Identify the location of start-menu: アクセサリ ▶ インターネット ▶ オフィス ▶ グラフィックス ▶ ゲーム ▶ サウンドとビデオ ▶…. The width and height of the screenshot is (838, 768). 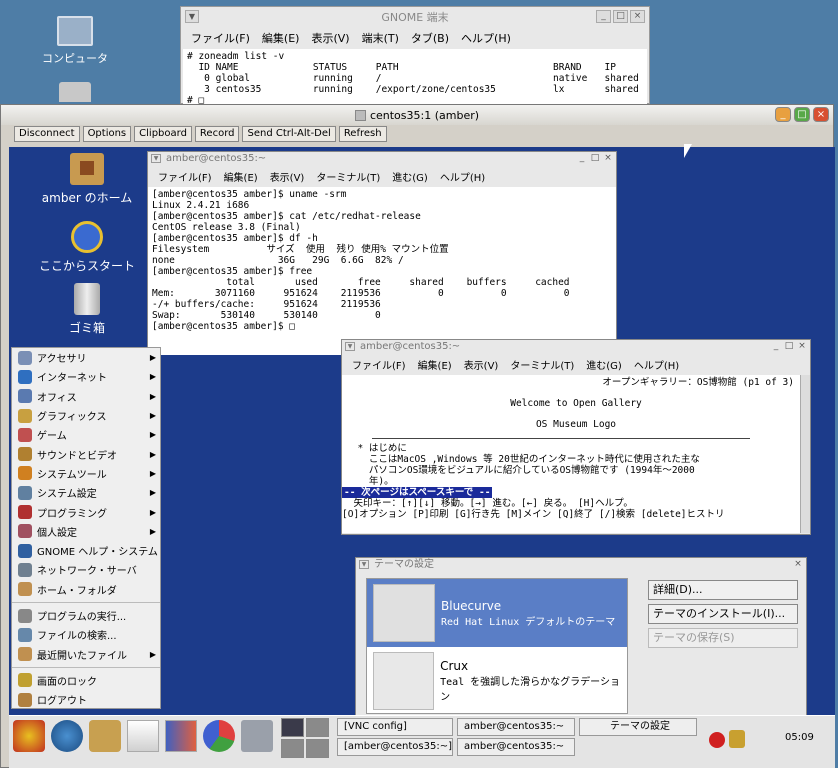
(86, 528).